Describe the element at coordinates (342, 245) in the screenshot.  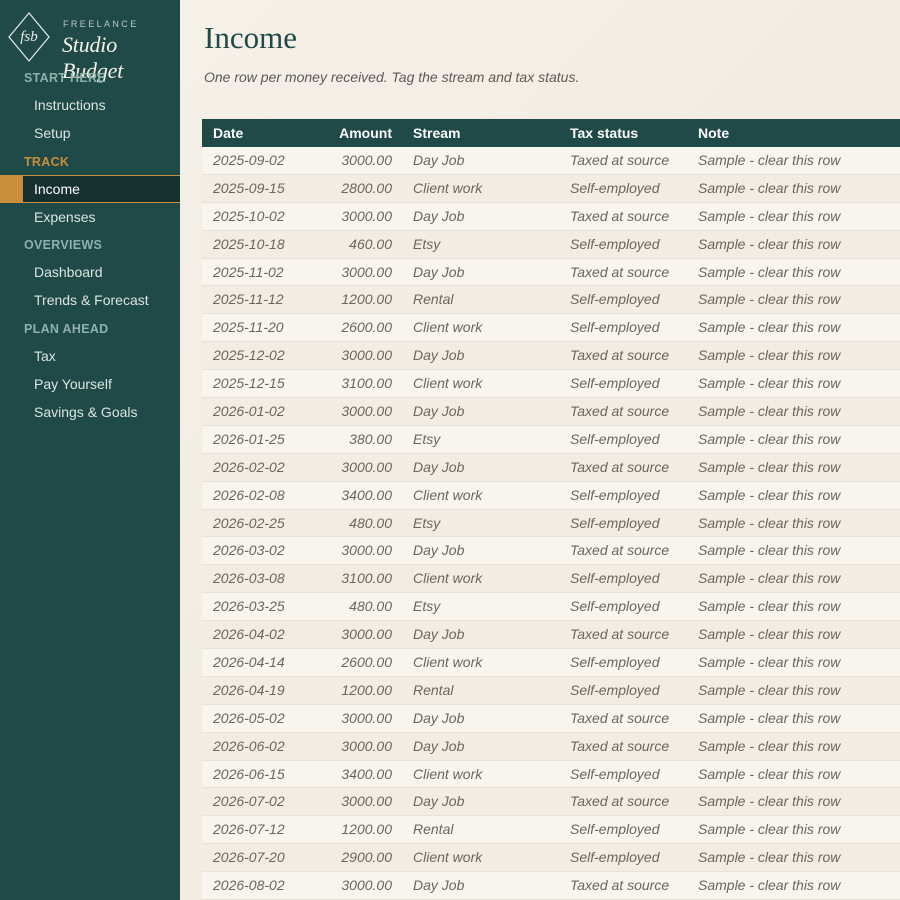
I see `cell-amount: 460.00` at that location.